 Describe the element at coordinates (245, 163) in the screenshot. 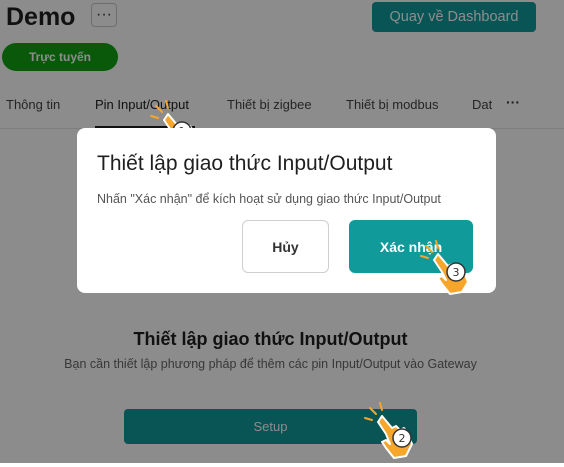

I see `dialog-title: Thiết lập giao thức Input/Output` at that location.